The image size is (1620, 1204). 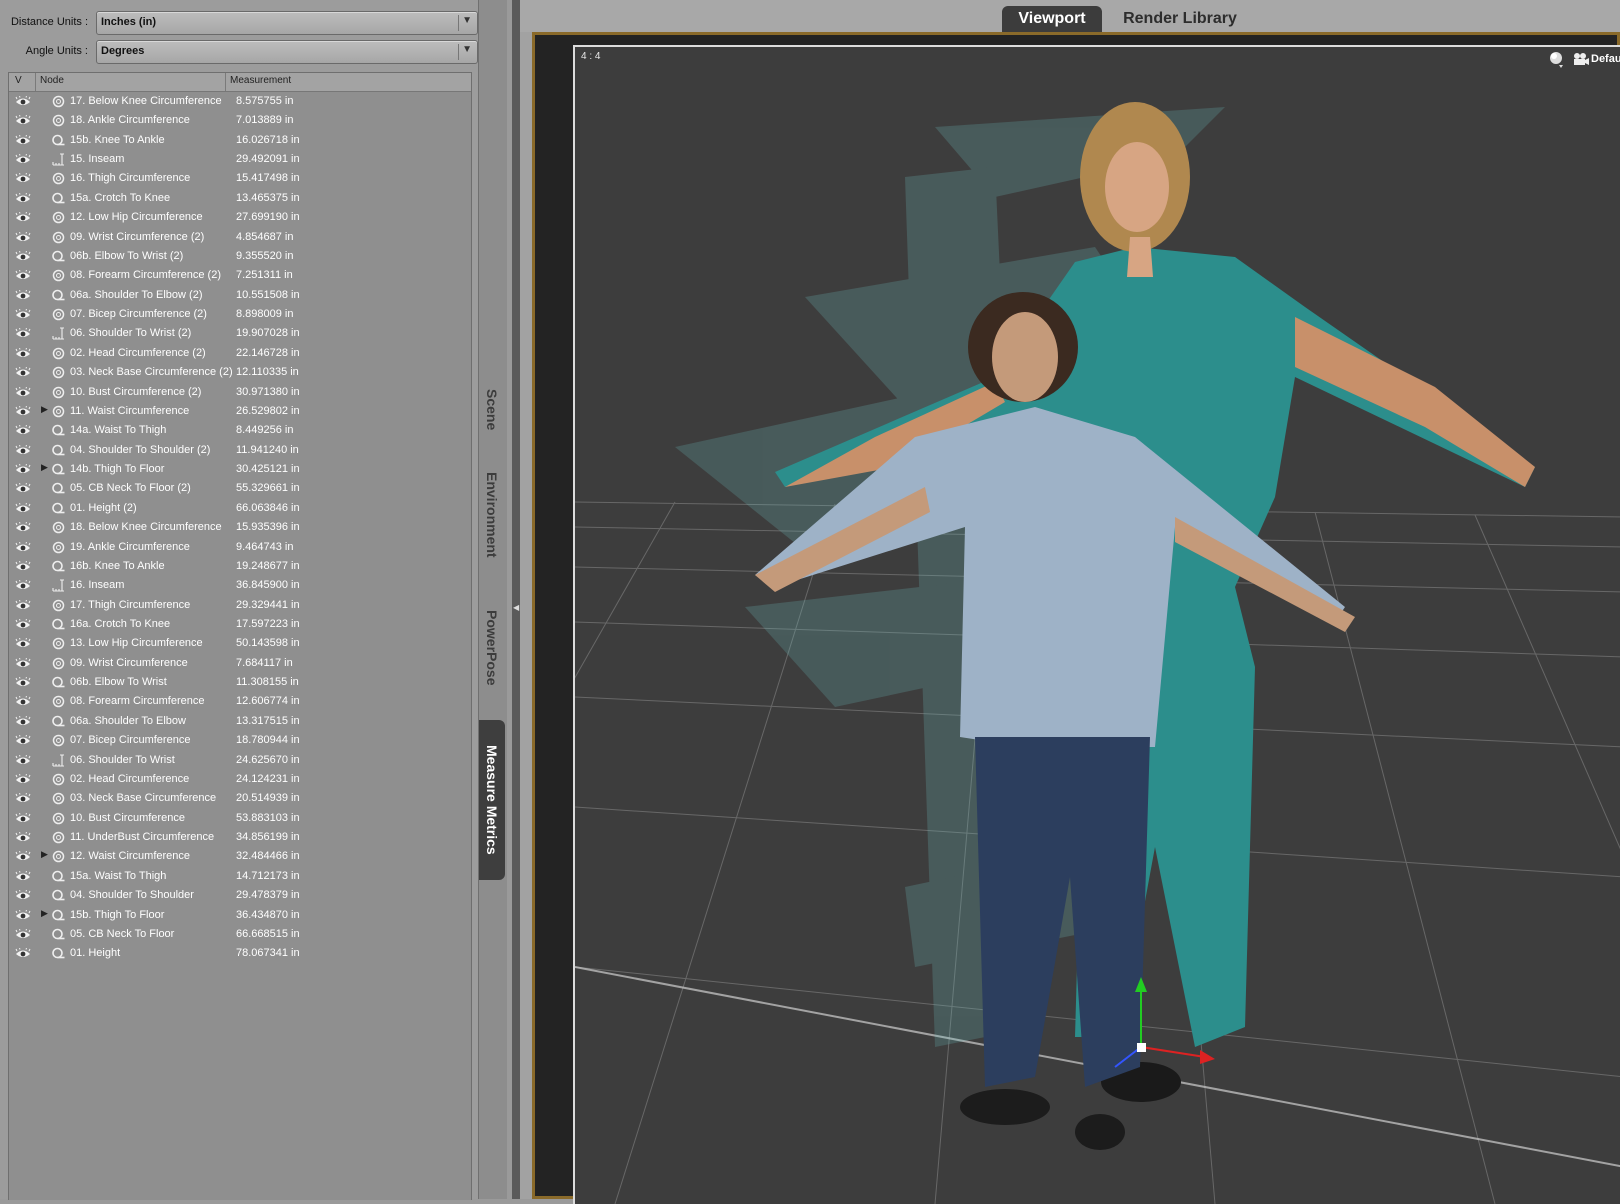 What do you see at coordinates (287, 23) in the screenshot?
I see `distance-units-dropdown: Inches (in) ▼` at bounding box center [287, 23].